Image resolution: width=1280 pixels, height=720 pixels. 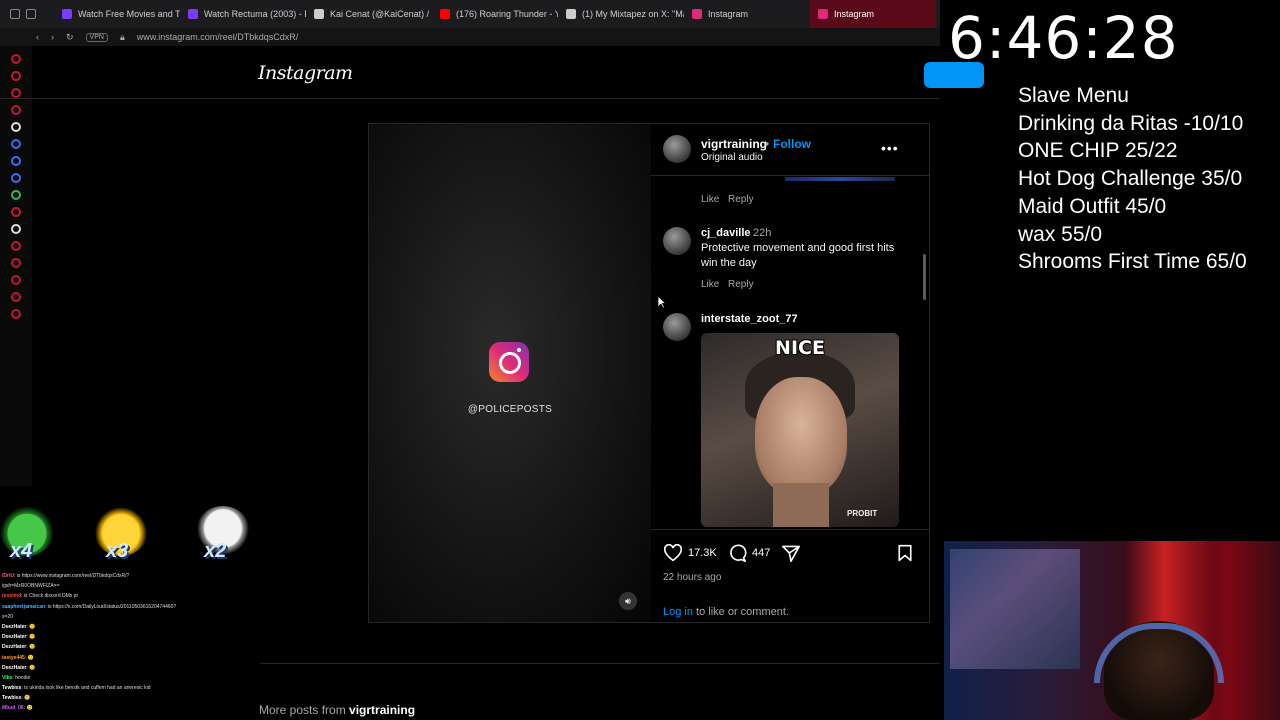 I want to click on tab-1: Watch Rectuma (2003) - F, so click(x=243, y=14).